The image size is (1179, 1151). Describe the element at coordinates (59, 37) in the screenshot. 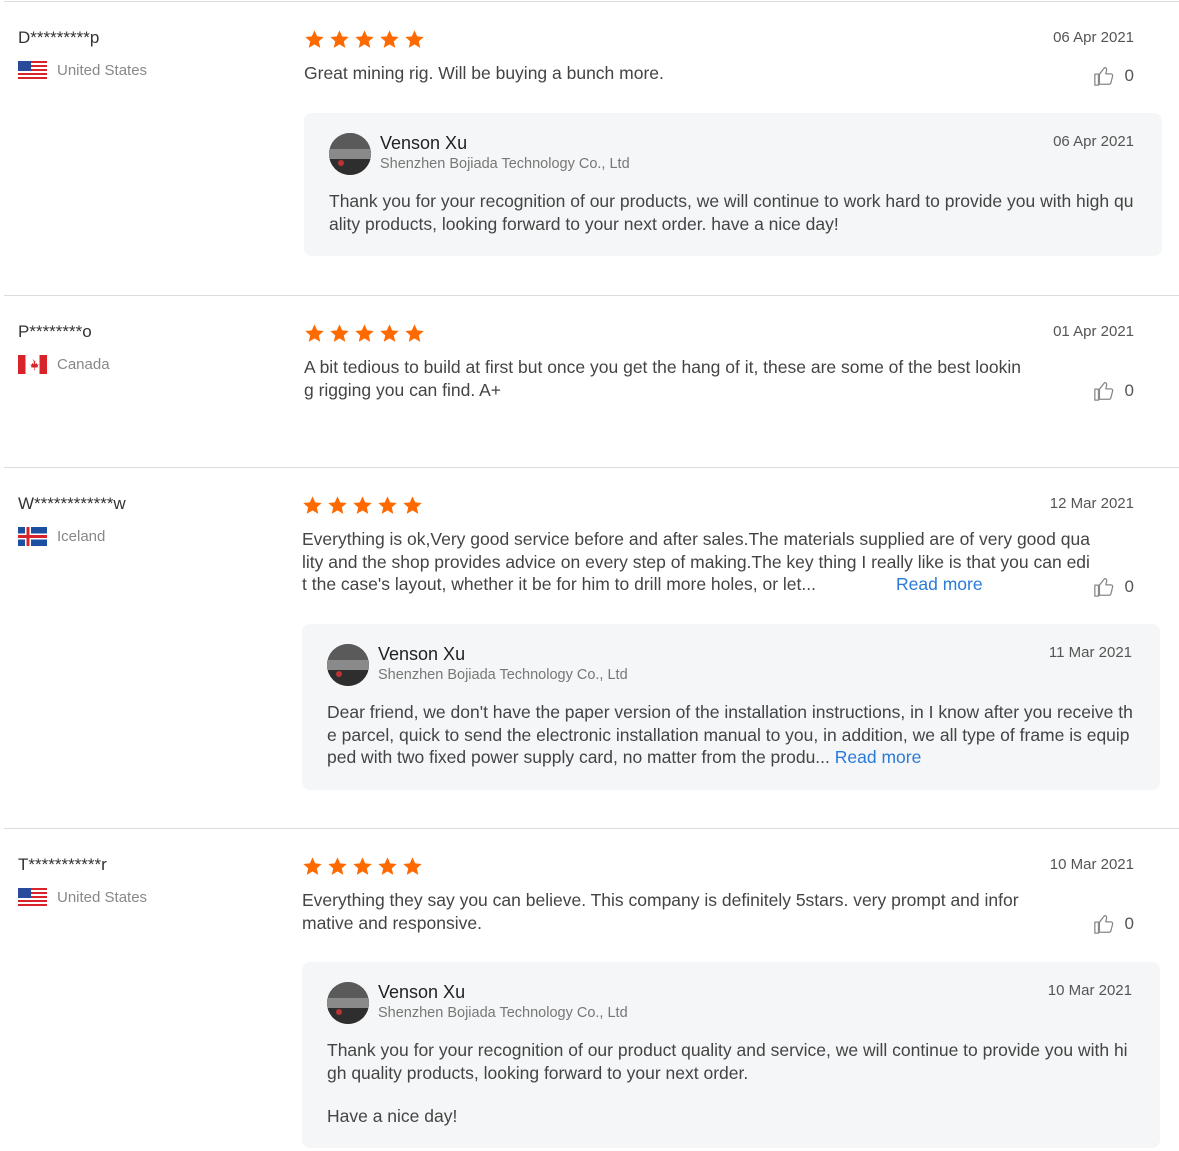

I see `reviewer-name: D*********p` at that location.